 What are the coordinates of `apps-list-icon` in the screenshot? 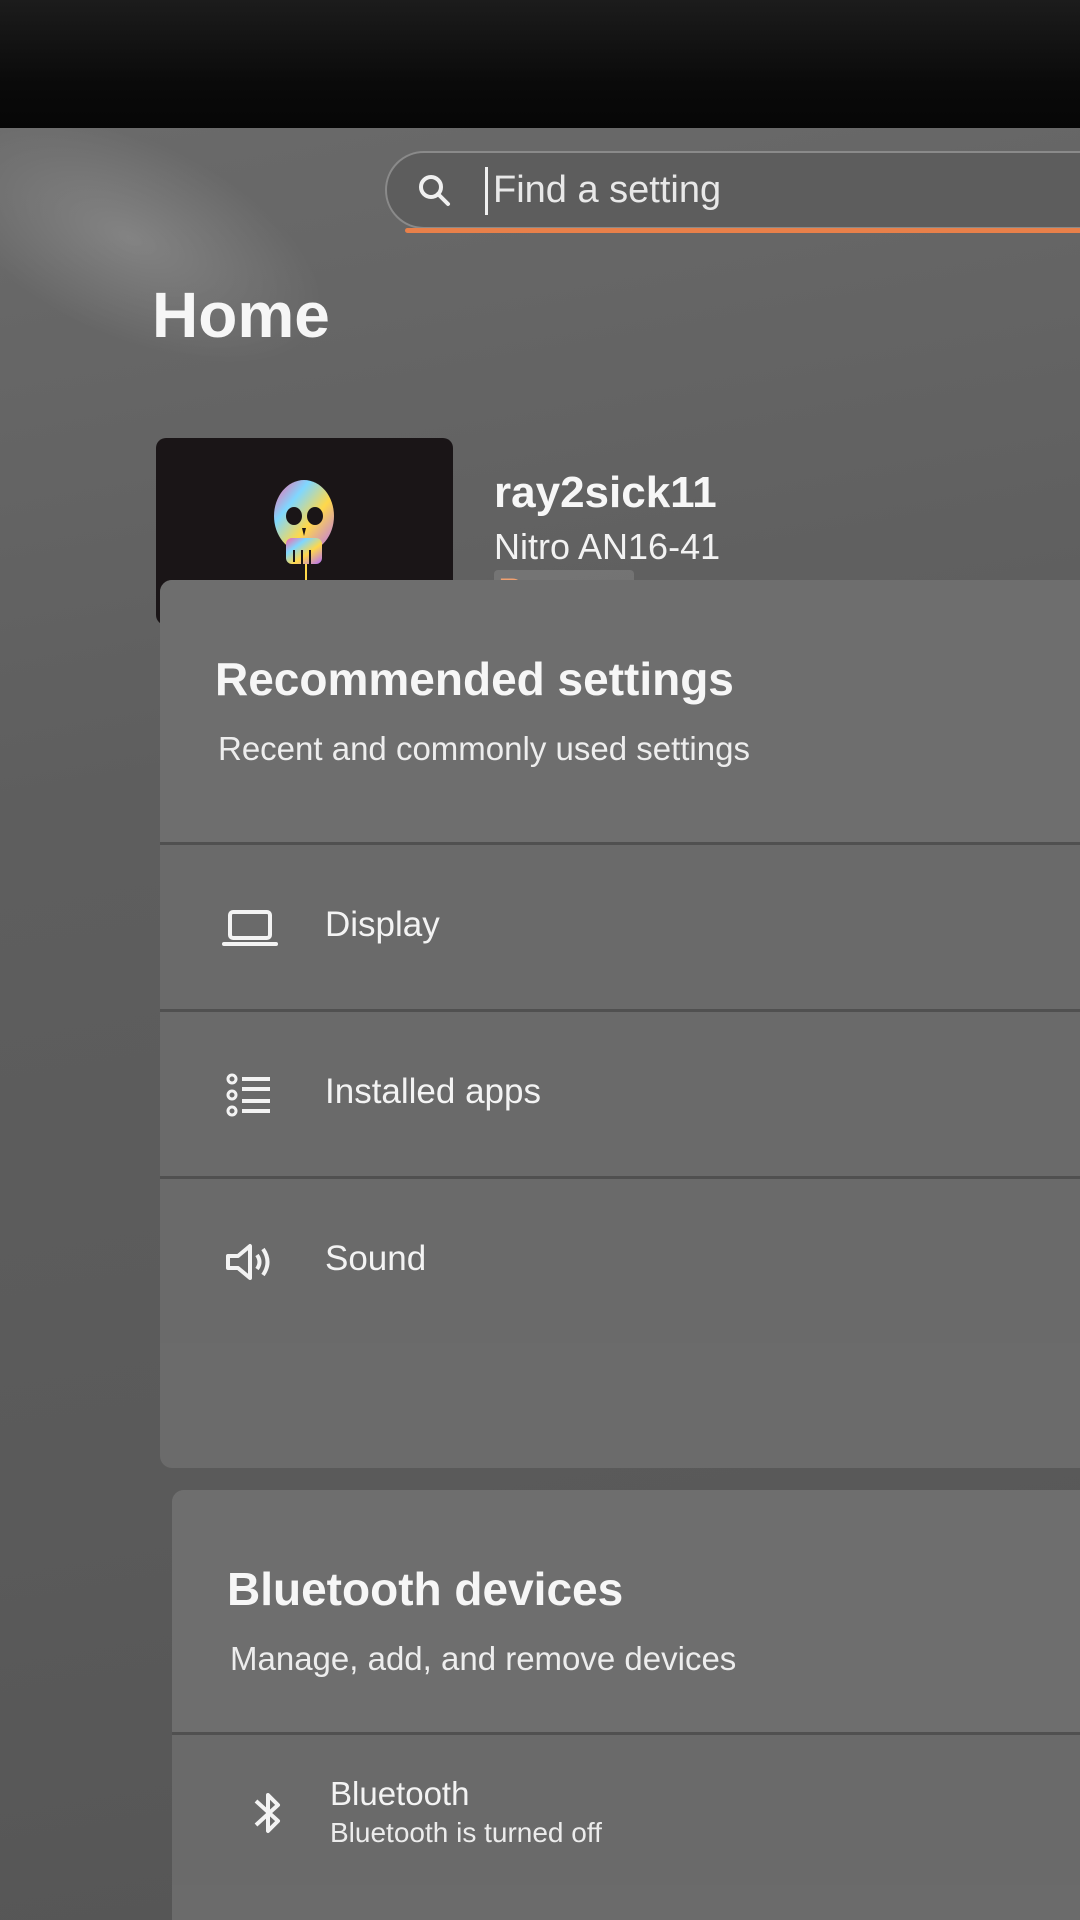 It's located at (248, 1095).